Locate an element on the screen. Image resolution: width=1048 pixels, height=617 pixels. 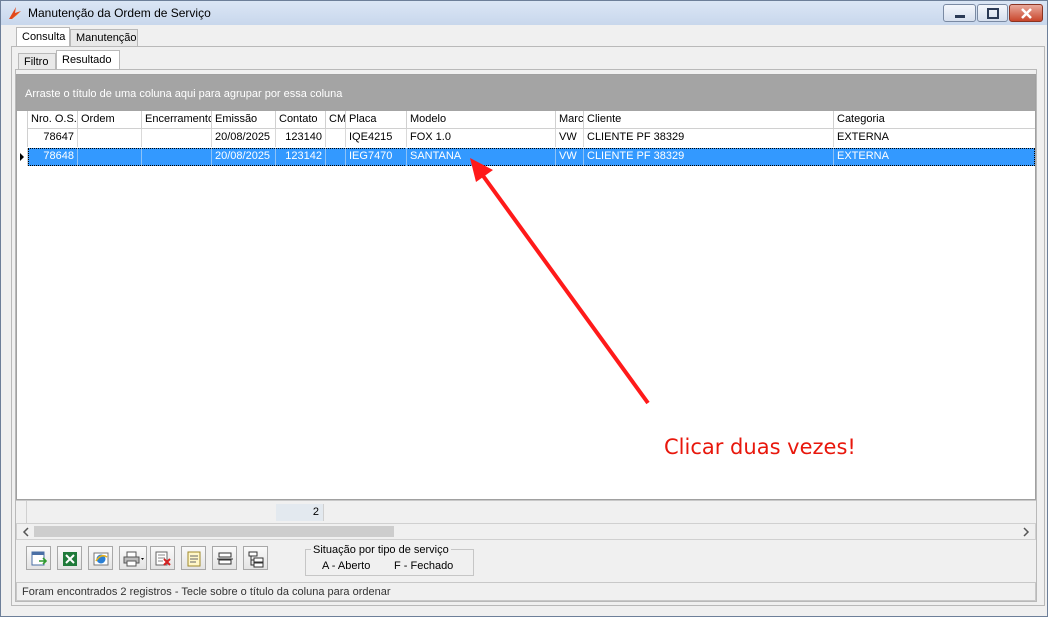
legend-title: Situação por tipo de serviço is located at coordinates (381, 550).